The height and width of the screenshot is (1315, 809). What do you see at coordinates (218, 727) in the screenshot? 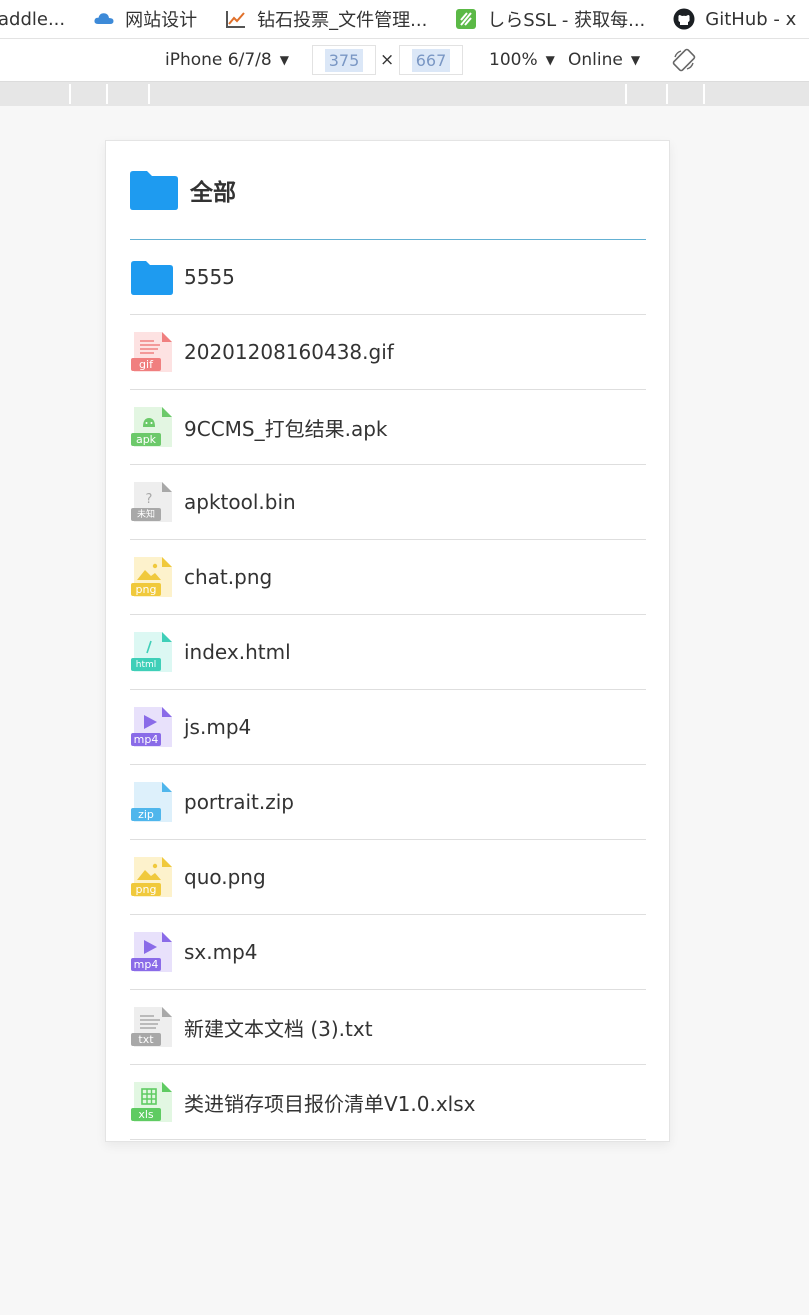
I see `file-name: js.mp4` at bounding box center [218, 727].